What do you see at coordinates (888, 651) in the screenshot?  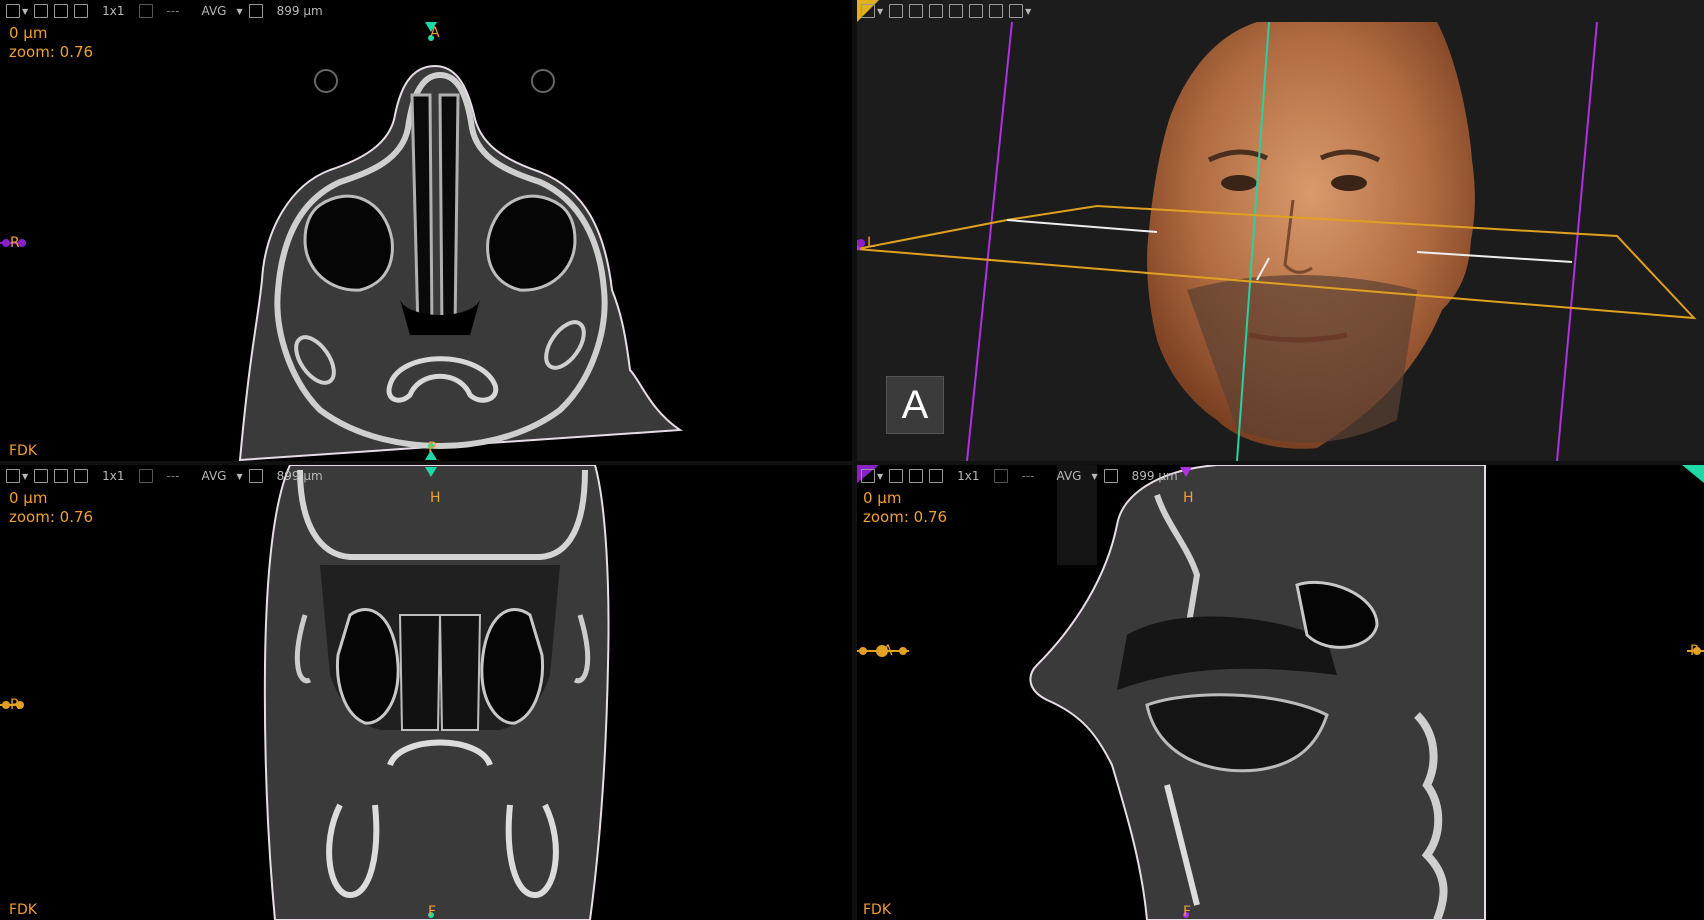 I see `orient-left: A` at bounding box center [888, 651].